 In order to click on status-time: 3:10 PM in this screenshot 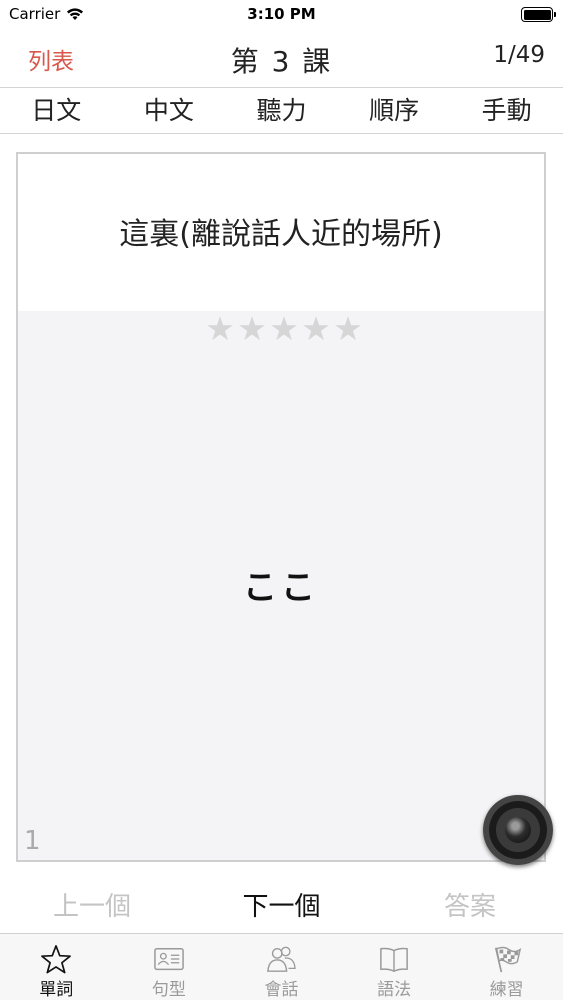, I will do `click(281, 14)`.